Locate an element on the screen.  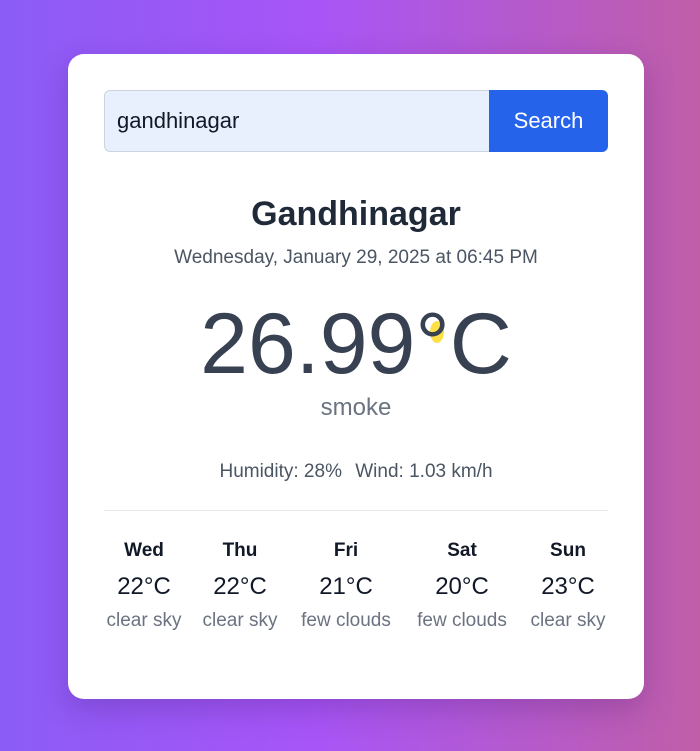
forecast-day: Wed 22°C clear sky is located at coordinates (144, 586).